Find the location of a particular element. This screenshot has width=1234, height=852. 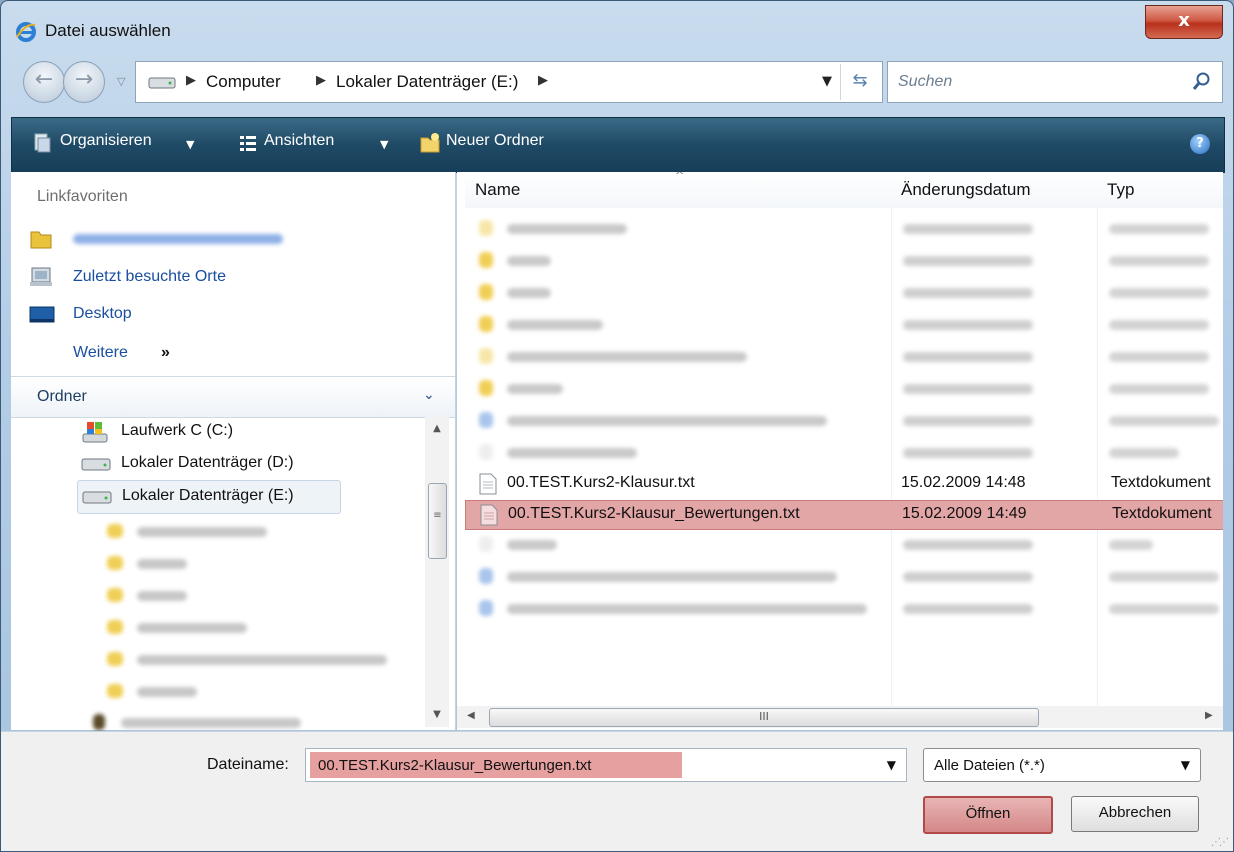

folder-tree-scrollbar: ▲ ≡ ▼ is located at coordinates (437, 572).